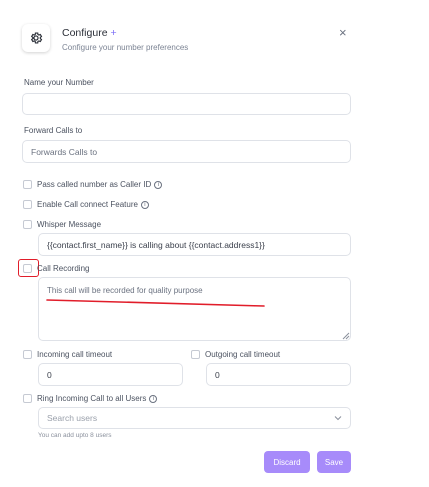  Describe the element at coordinates (28, 268) in the screenshot. I see `annotation-box` at that location.